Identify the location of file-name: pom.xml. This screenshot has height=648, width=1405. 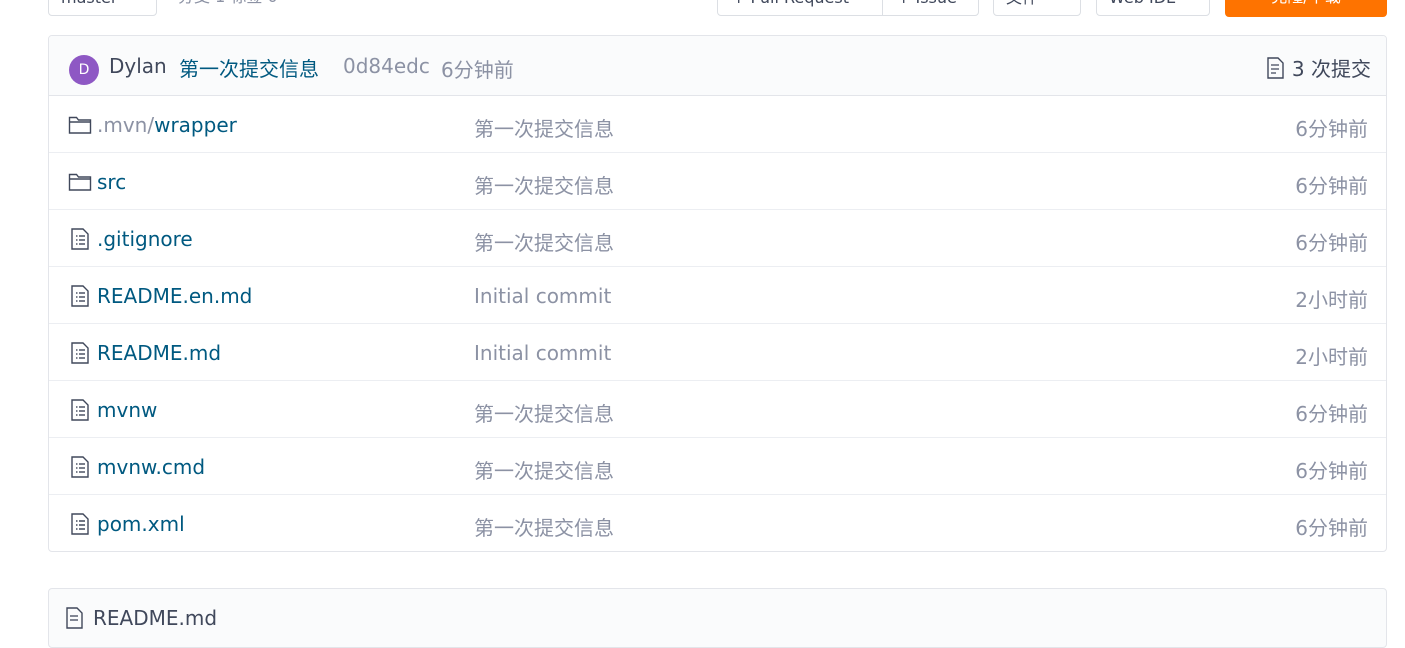
(141, 524).